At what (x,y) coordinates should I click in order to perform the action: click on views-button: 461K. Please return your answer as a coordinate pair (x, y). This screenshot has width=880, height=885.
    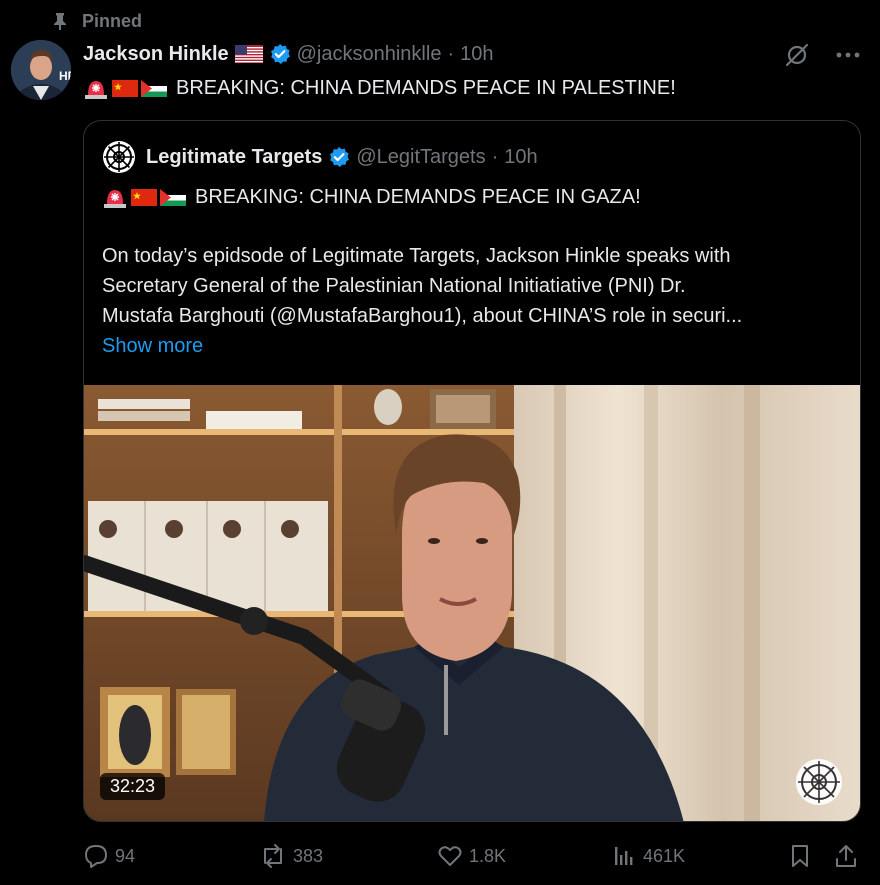
    Looking at the image, I should click on (648, 856).